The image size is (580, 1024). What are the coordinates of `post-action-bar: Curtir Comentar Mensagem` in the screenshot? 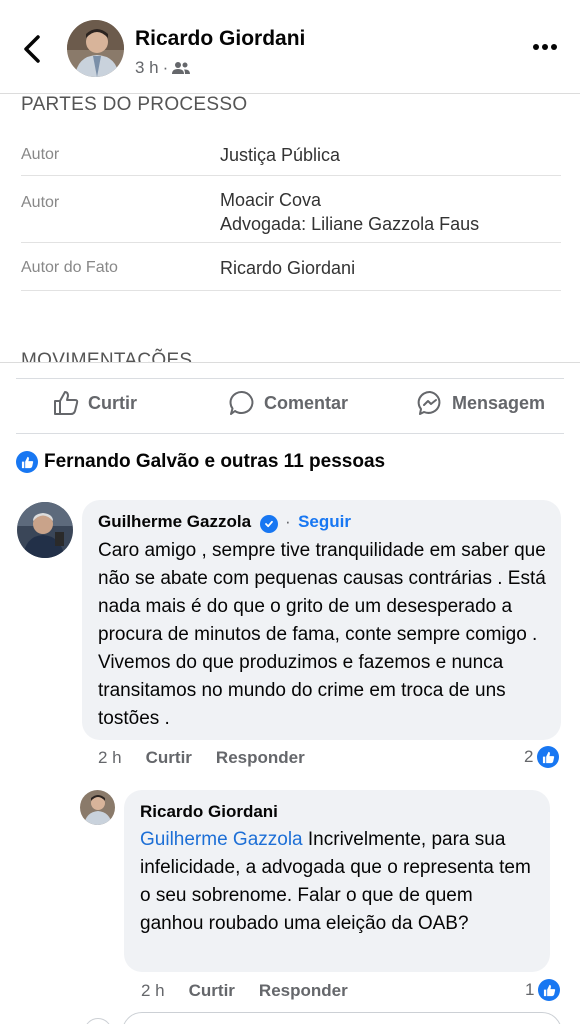 It's located at (290, 406).